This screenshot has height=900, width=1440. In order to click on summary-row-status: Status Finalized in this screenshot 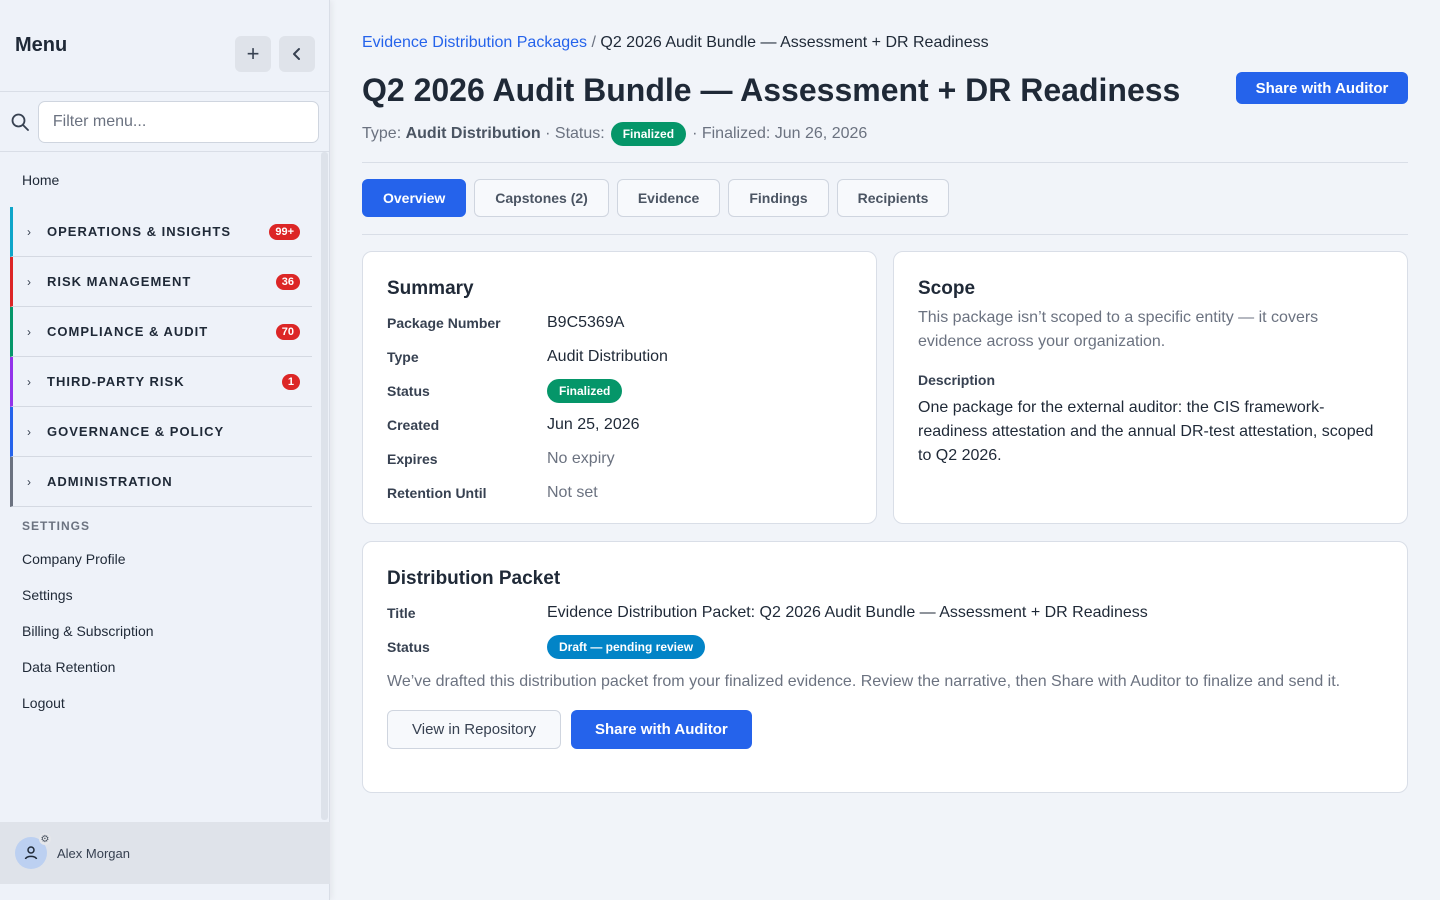, I will do `click(619, 391)`.